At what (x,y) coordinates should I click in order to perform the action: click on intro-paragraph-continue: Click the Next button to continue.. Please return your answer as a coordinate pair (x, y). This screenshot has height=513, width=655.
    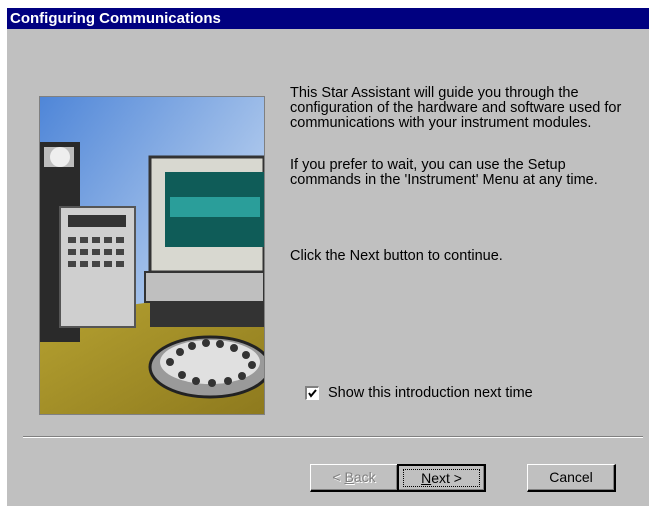
    Looking at the image, I should click on (396, 256).